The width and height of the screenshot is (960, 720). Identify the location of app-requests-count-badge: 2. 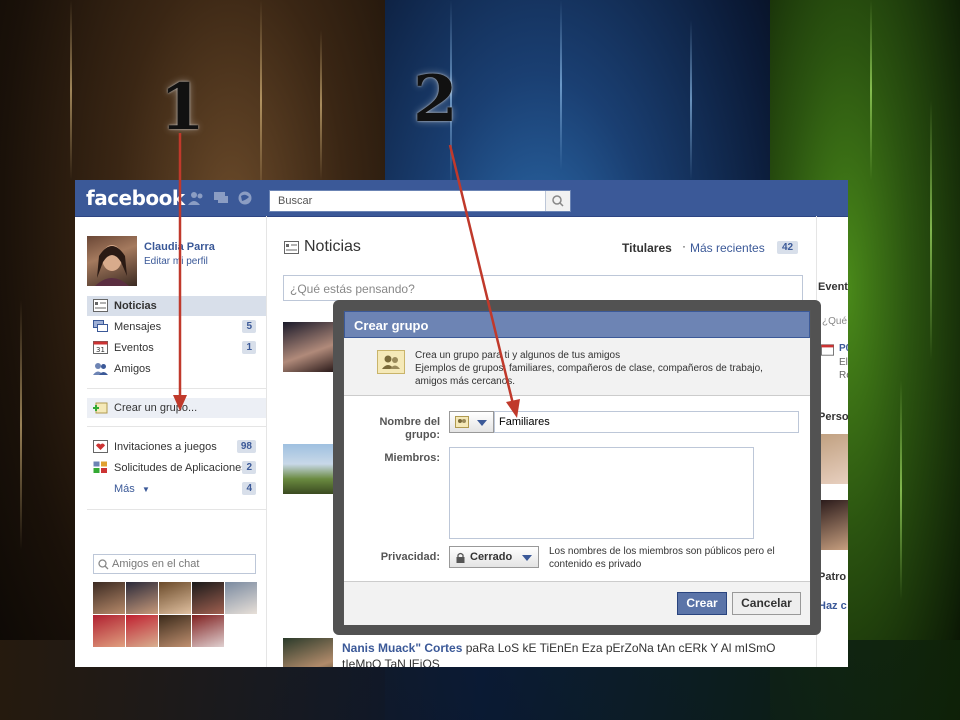
(249, 467).